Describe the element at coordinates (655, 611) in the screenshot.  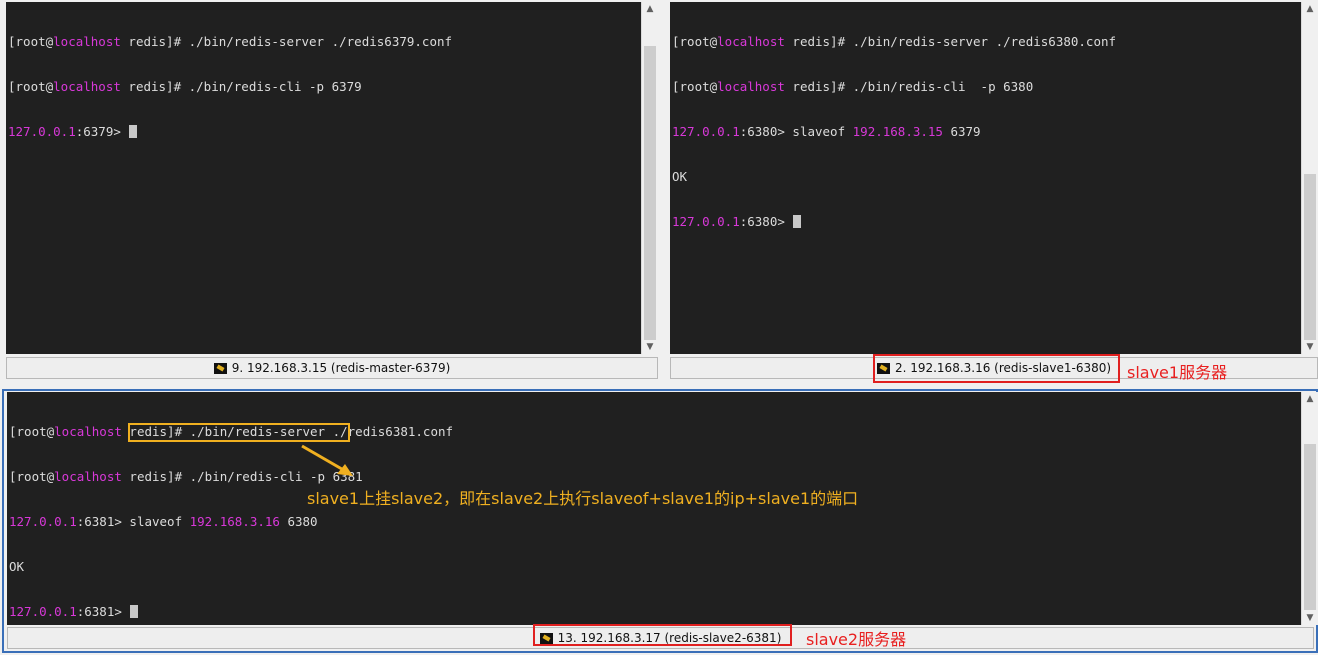
I see `terminal-prompt: 127.0.0.1:6381>` at that location.